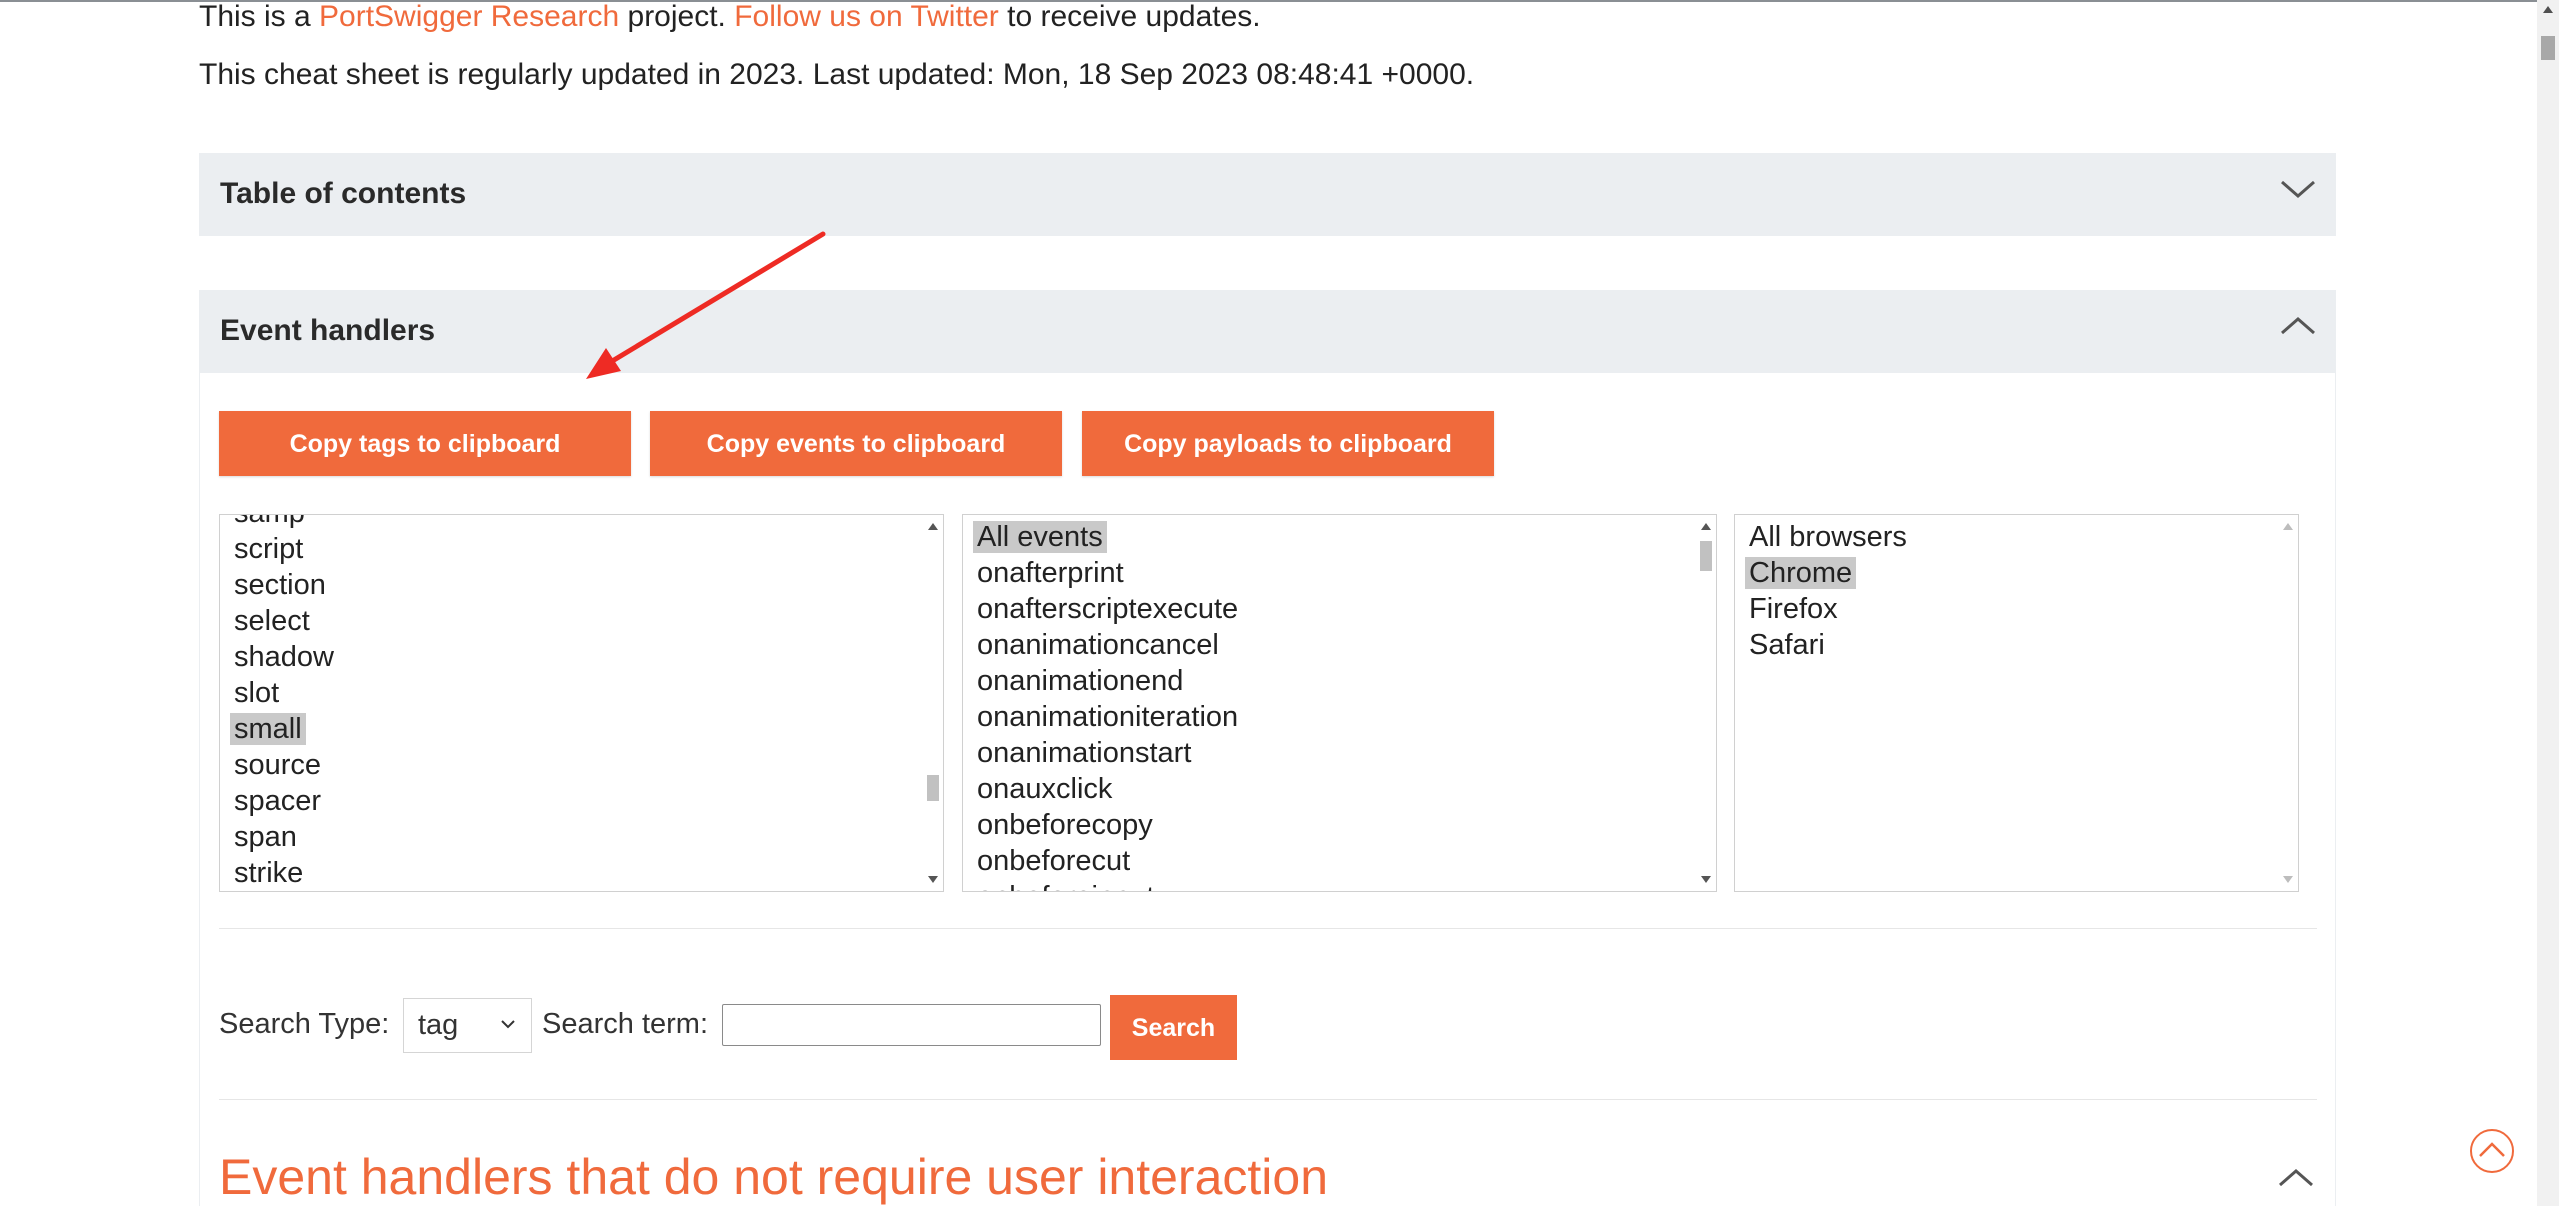  Describe the element at coordinates (1331, 789) in the screenshot. I see `event-option: onauxclick` at that location.